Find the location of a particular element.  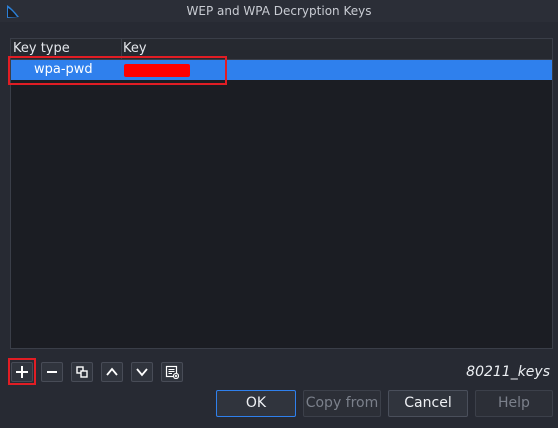

move-up-icon is located at coordinates (112, 371).